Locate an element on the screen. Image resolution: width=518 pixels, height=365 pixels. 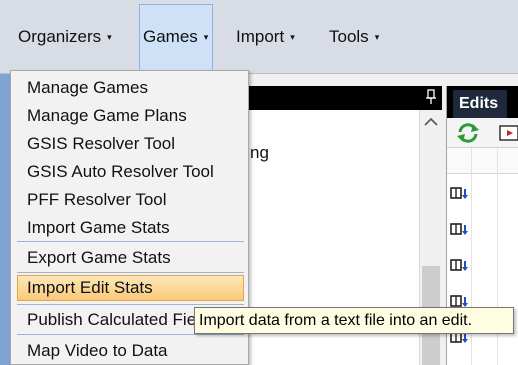
menu-games-label: Games is located at coordinates (170, 36).